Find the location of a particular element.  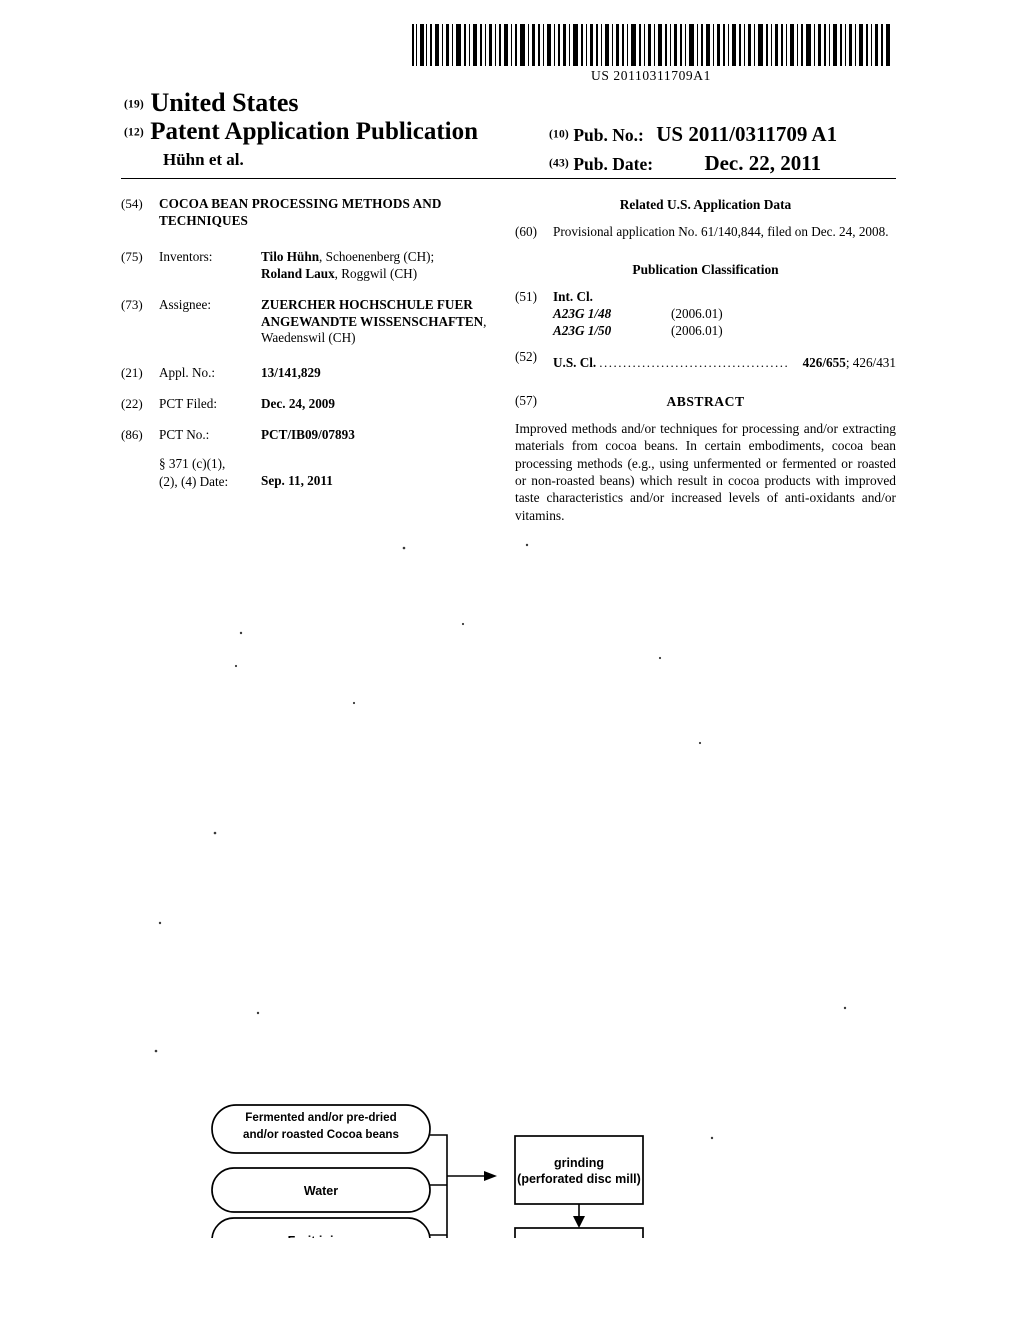

field-pct-filed: (22) PCT Filed: Dec. 24, 2009 is located at coordinates (311, 404).